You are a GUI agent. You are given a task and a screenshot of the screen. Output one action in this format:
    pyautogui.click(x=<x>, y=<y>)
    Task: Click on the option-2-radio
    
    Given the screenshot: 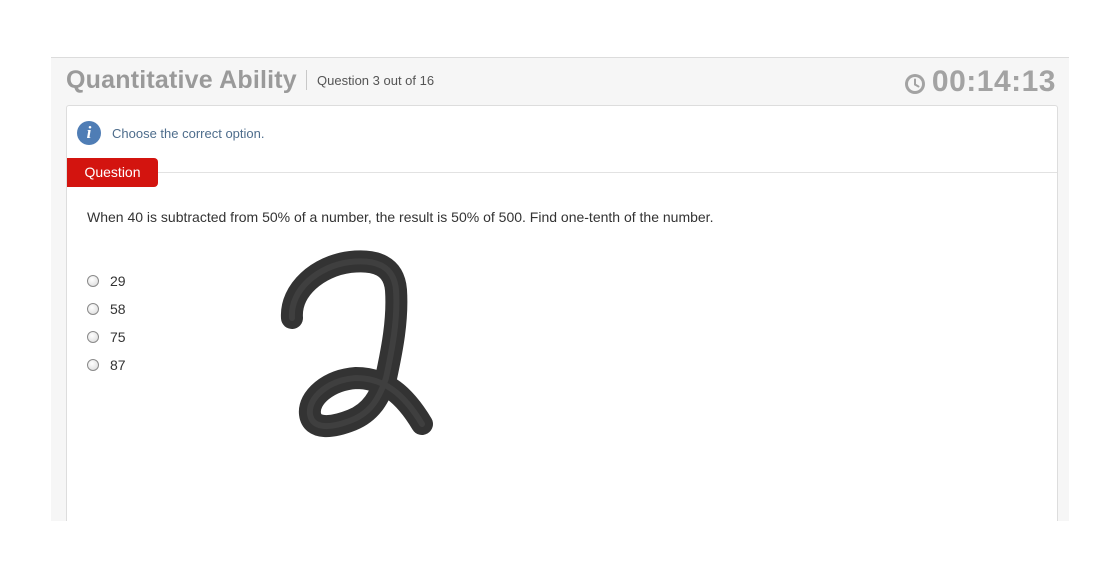 What is the action you would take?
    pyautogui.click(x=93, y=309)
    